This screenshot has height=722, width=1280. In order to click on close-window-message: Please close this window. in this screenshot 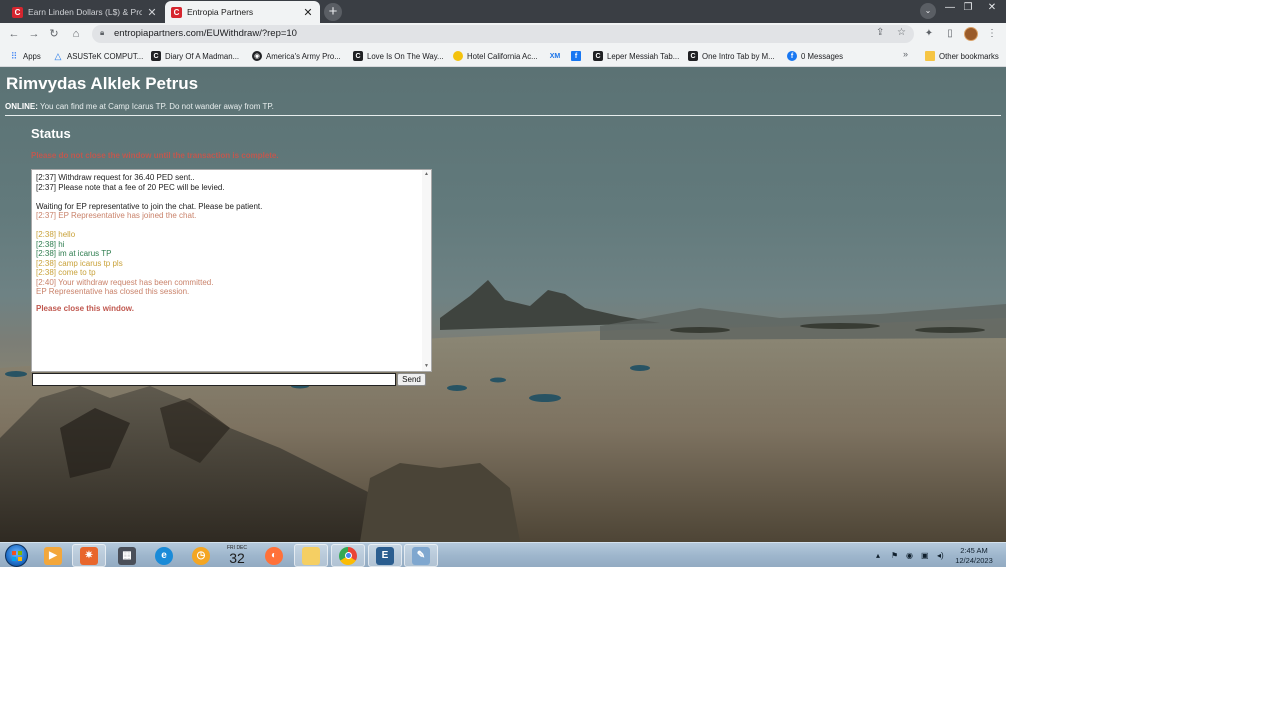, I will do `click(85, 308)`.